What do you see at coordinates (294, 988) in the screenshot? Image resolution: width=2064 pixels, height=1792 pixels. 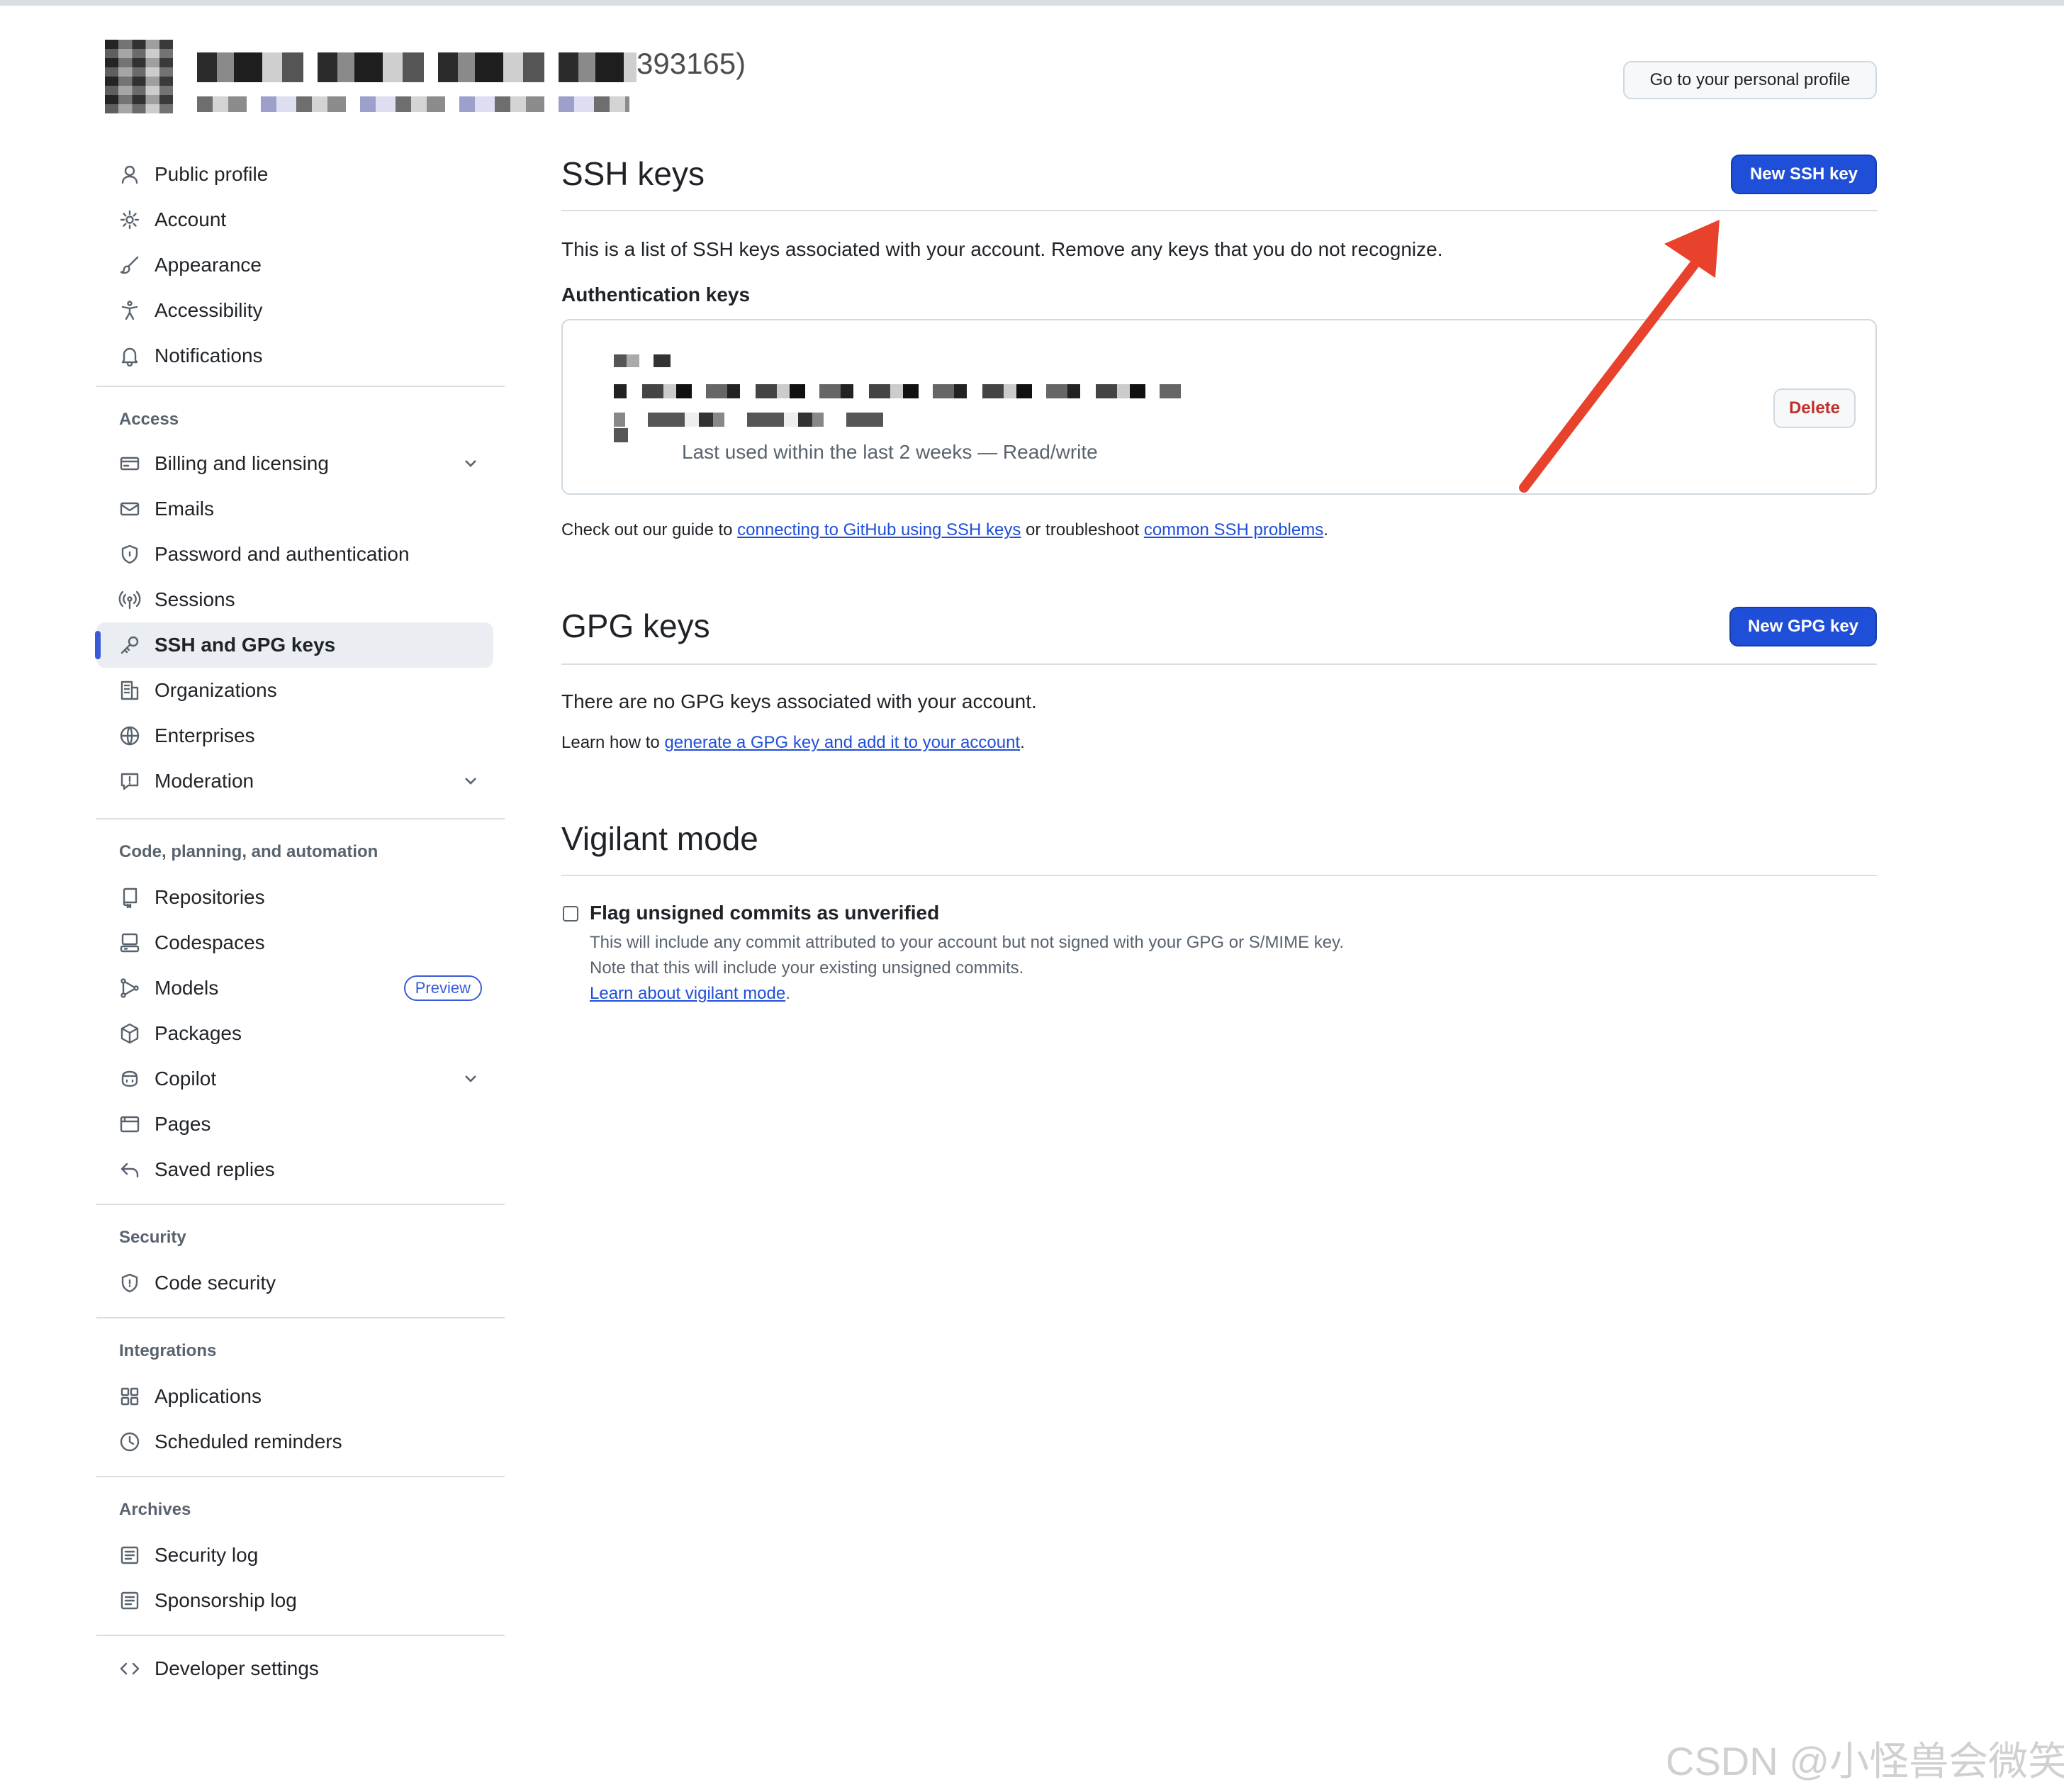 I see `sidebar-item-models: Models Preview` at bounding box center [294, 988].